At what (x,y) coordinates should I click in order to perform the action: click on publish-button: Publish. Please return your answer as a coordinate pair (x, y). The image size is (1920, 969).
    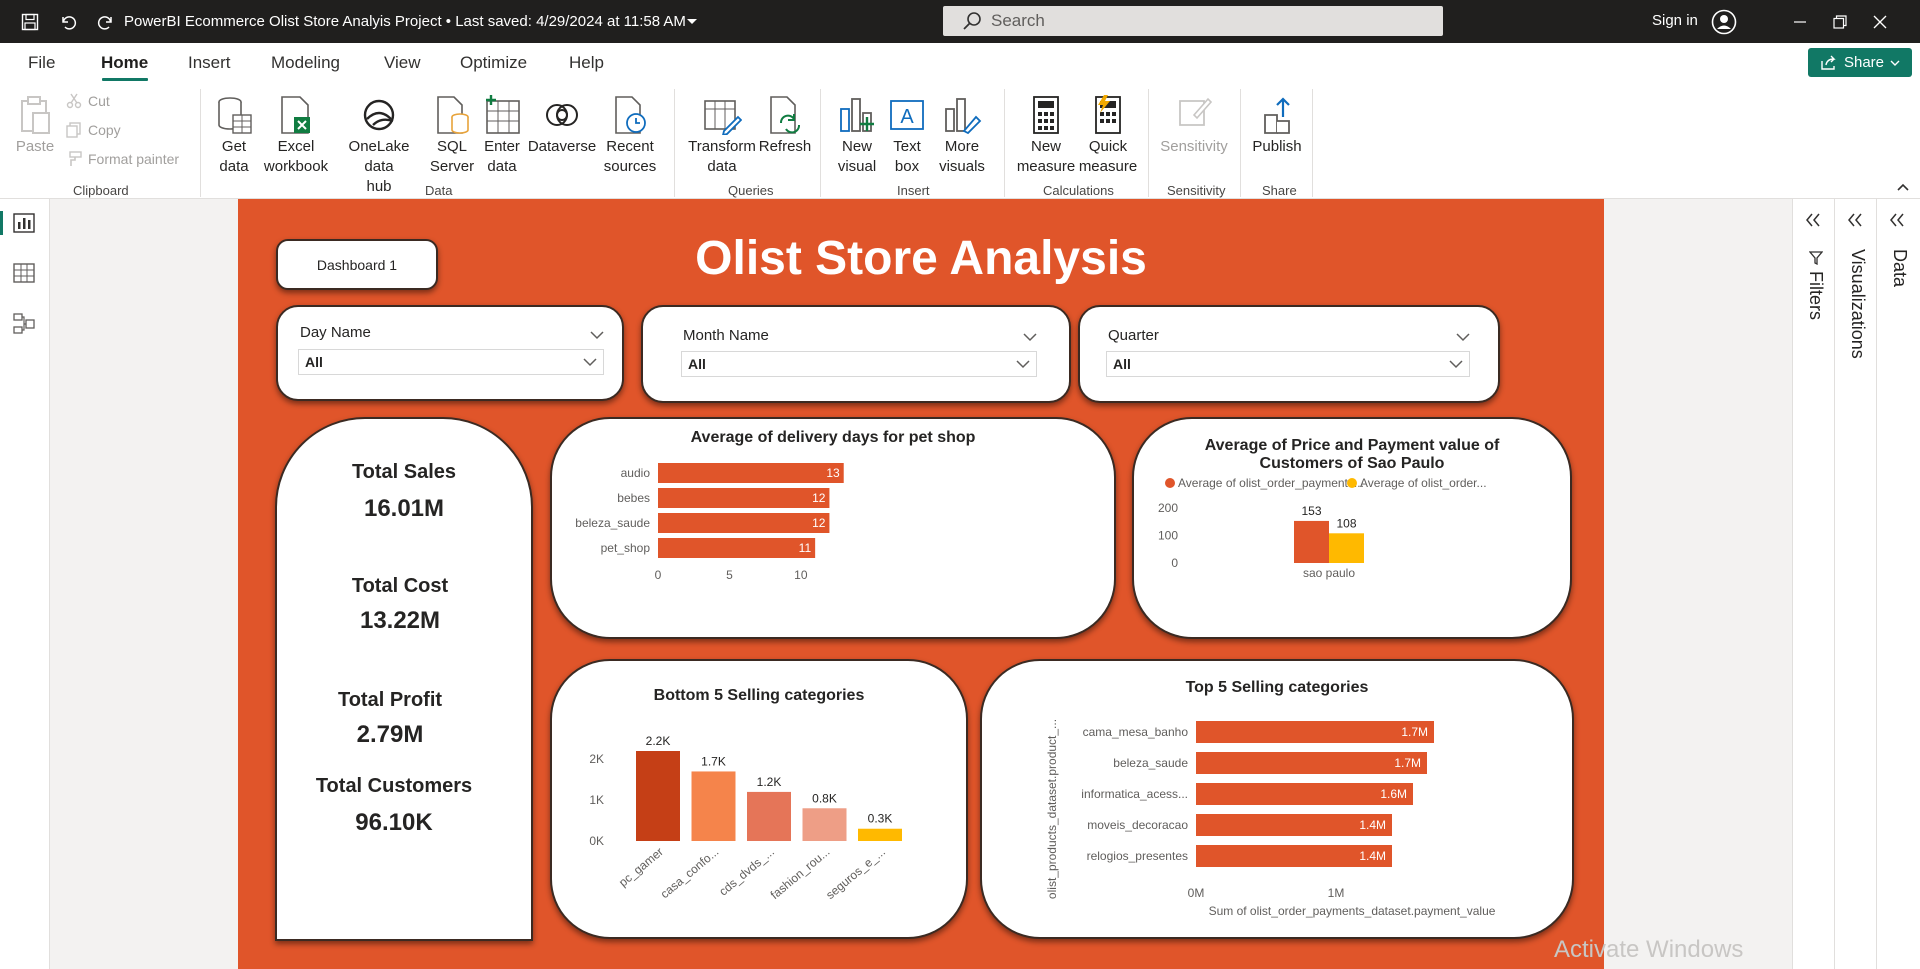
    Looking at the image, I should click on (1277, 126).